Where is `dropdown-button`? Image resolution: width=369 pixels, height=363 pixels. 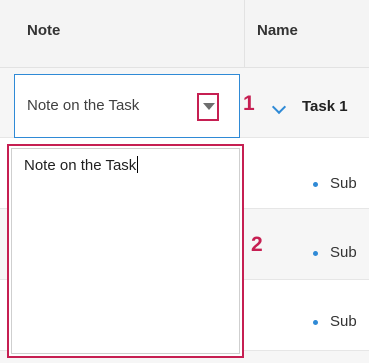
dropdown-button is located at coordinates (208, 107).